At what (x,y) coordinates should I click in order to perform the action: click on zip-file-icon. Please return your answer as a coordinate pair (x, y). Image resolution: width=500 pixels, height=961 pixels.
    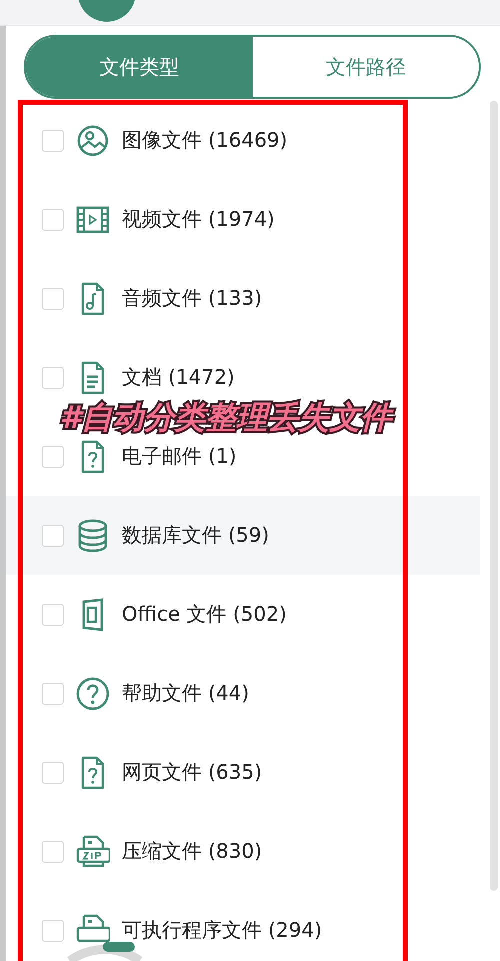
    Looking at the image, I should click on (93, 851).